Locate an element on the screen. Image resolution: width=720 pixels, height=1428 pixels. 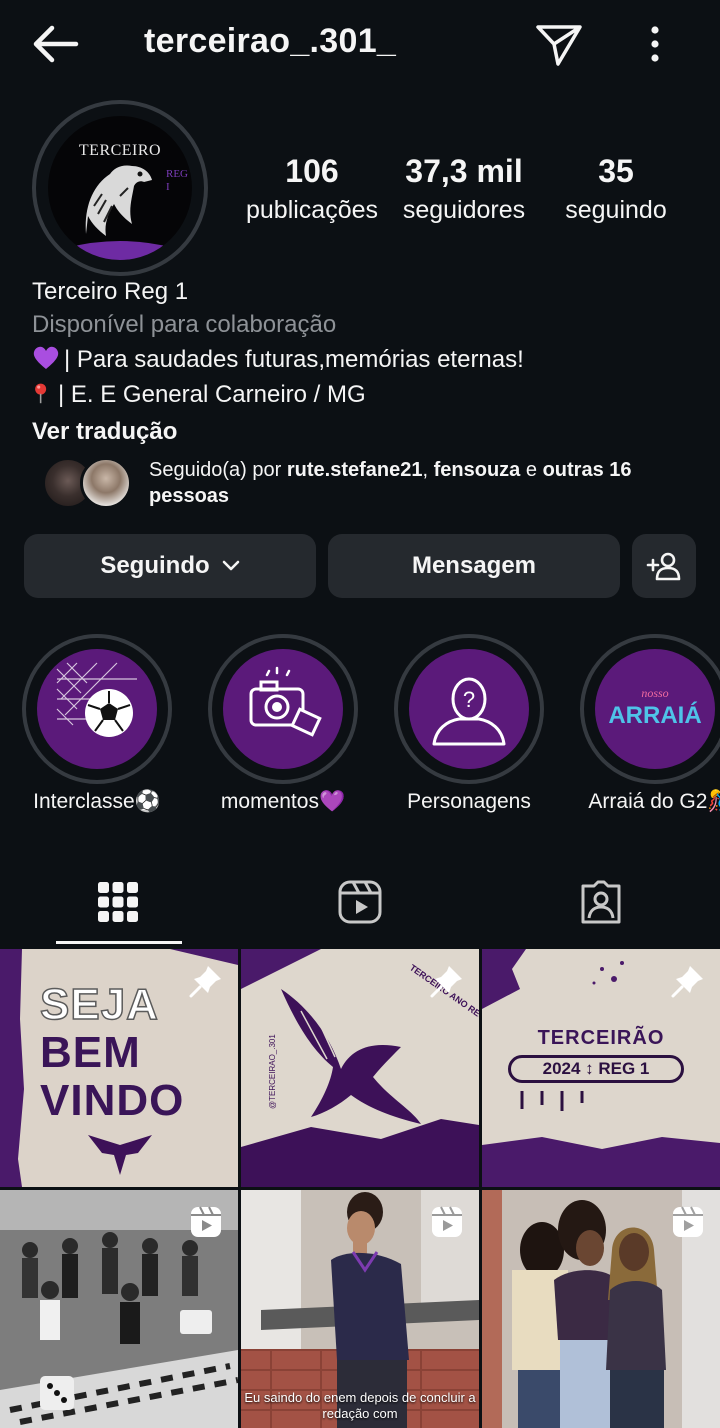
suggested-users-button is located at coordinates (664, 566).